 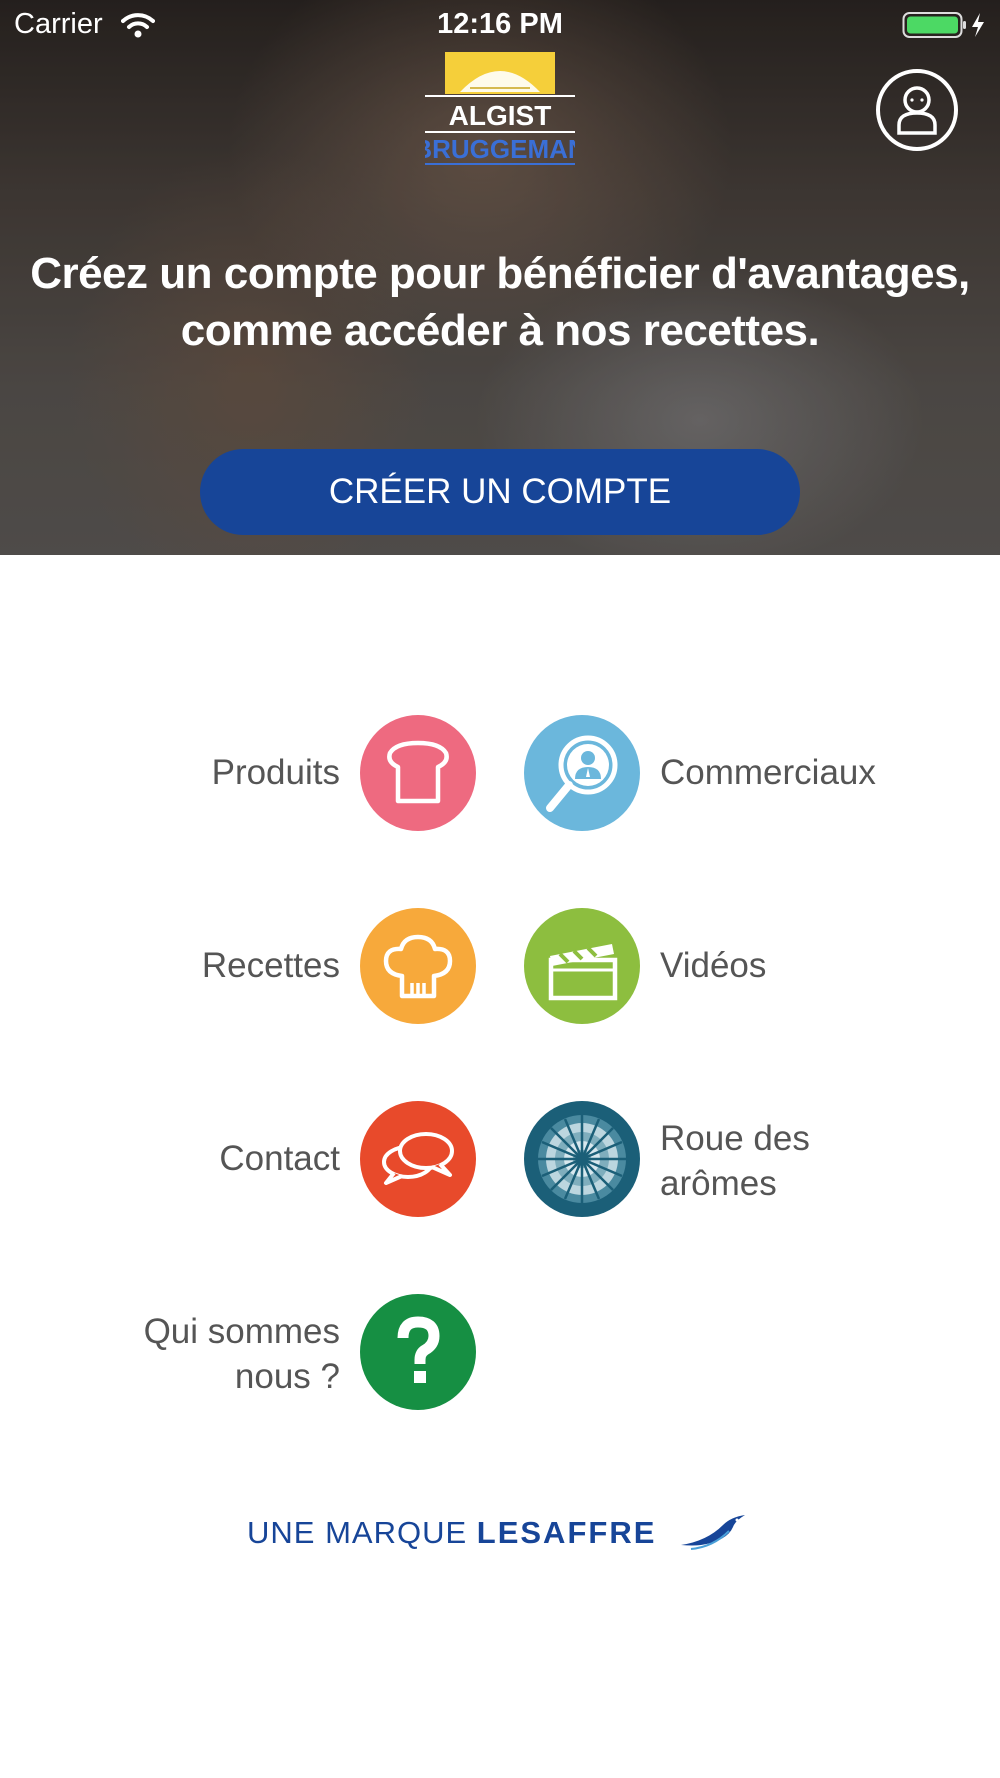 I want to click on bread-icon, so click(x=418, y=772).